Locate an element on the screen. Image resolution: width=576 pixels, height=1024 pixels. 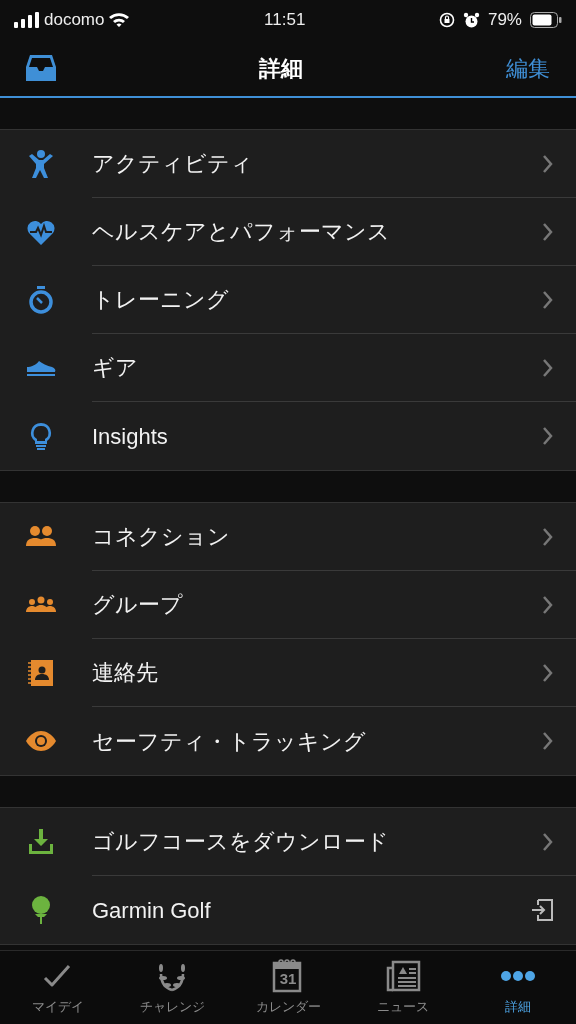
menu-row: コネクション is located at coordinates (288, 537).